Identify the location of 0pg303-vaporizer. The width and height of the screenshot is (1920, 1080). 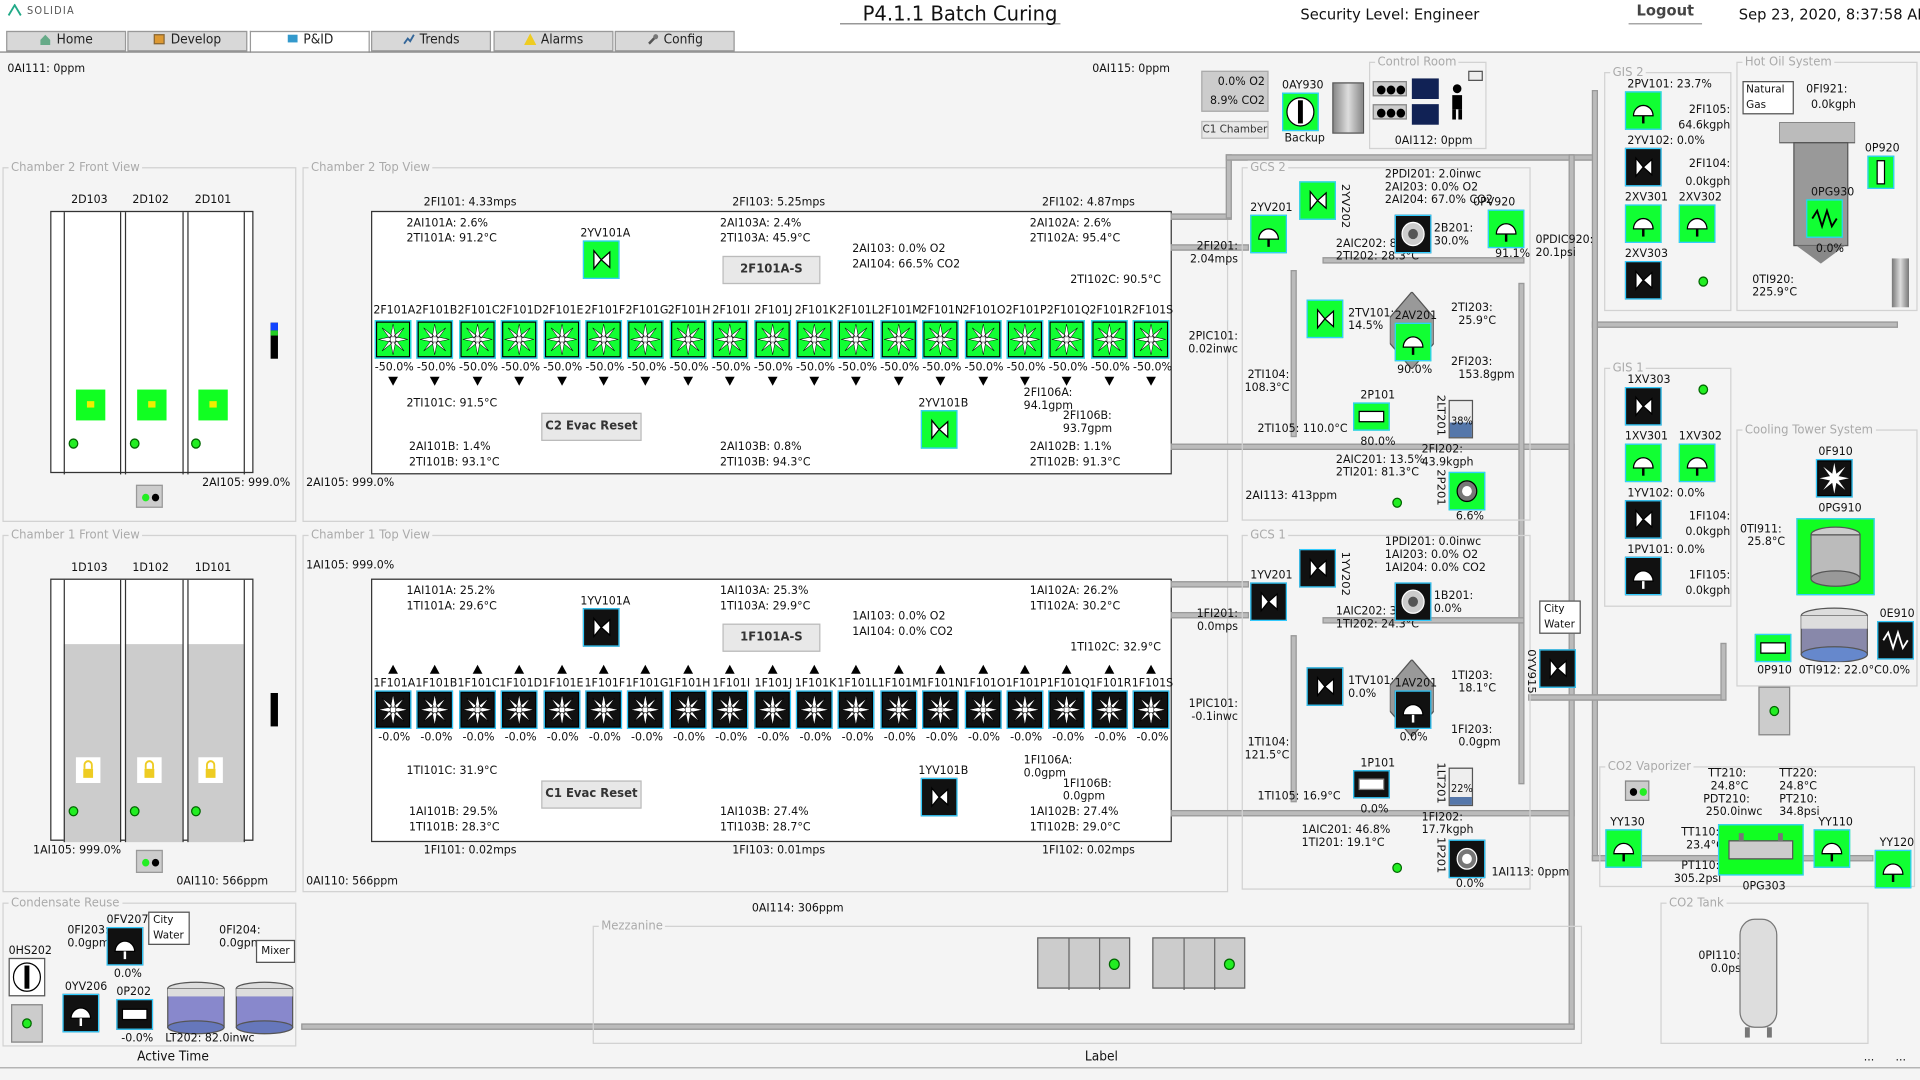
(1760, 850).